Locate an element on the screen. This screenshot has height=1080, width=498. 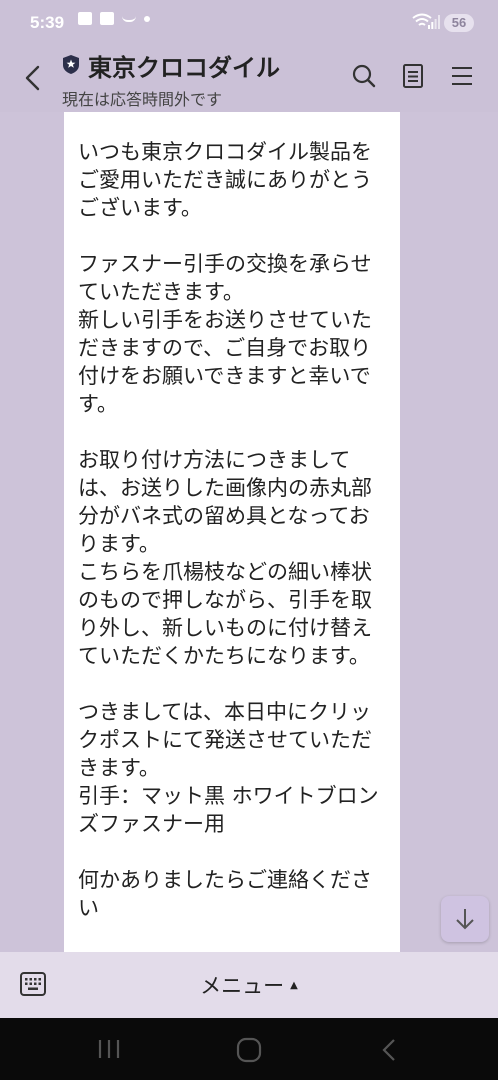
menu-toggle-button: メニュー ▲ is located at coordinates (249, 985).